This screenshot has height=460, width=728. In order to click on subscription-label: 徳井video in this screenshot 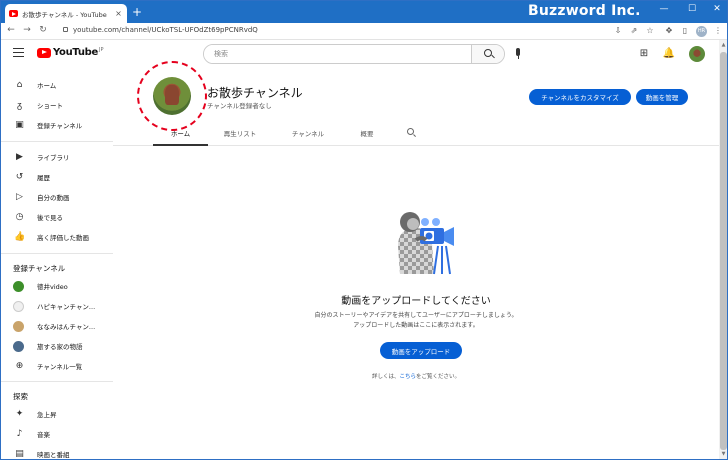, I will do `click(52, 287)`.